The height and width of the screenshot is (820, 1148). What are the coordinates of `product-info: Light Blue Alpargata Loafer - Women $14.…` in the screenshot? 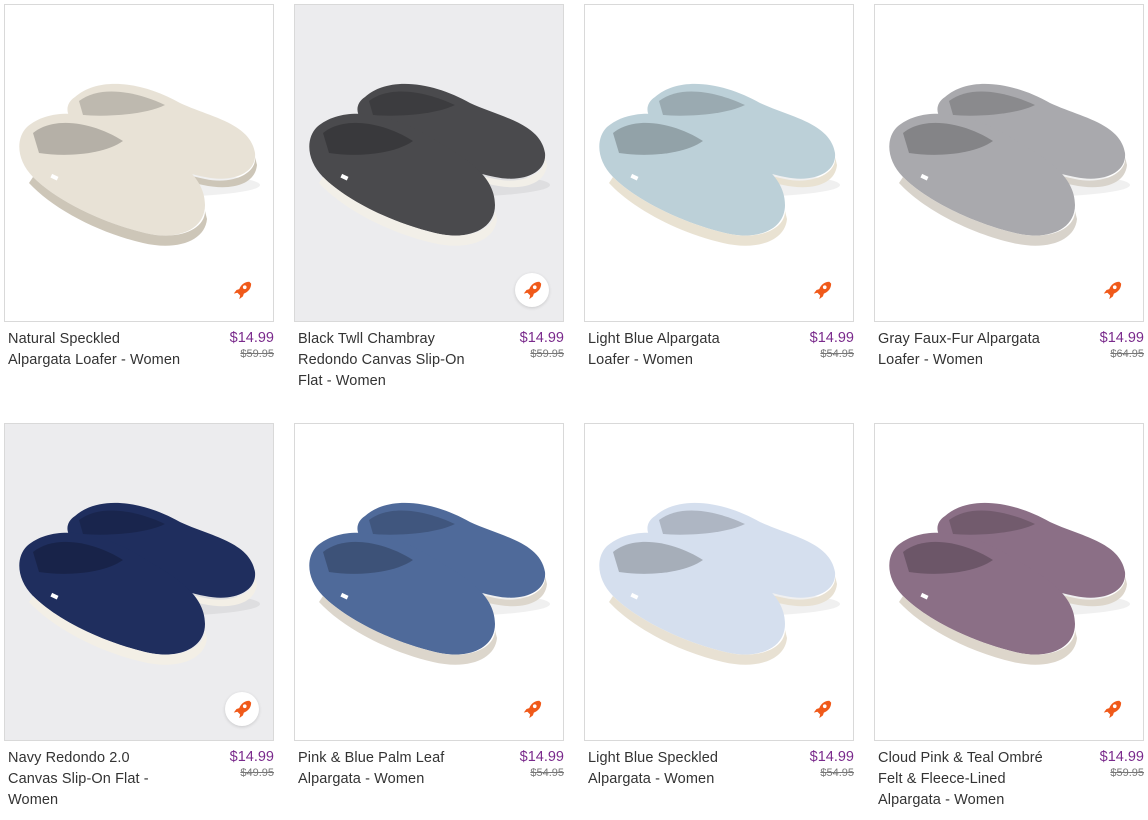 It's located at (719, 365).